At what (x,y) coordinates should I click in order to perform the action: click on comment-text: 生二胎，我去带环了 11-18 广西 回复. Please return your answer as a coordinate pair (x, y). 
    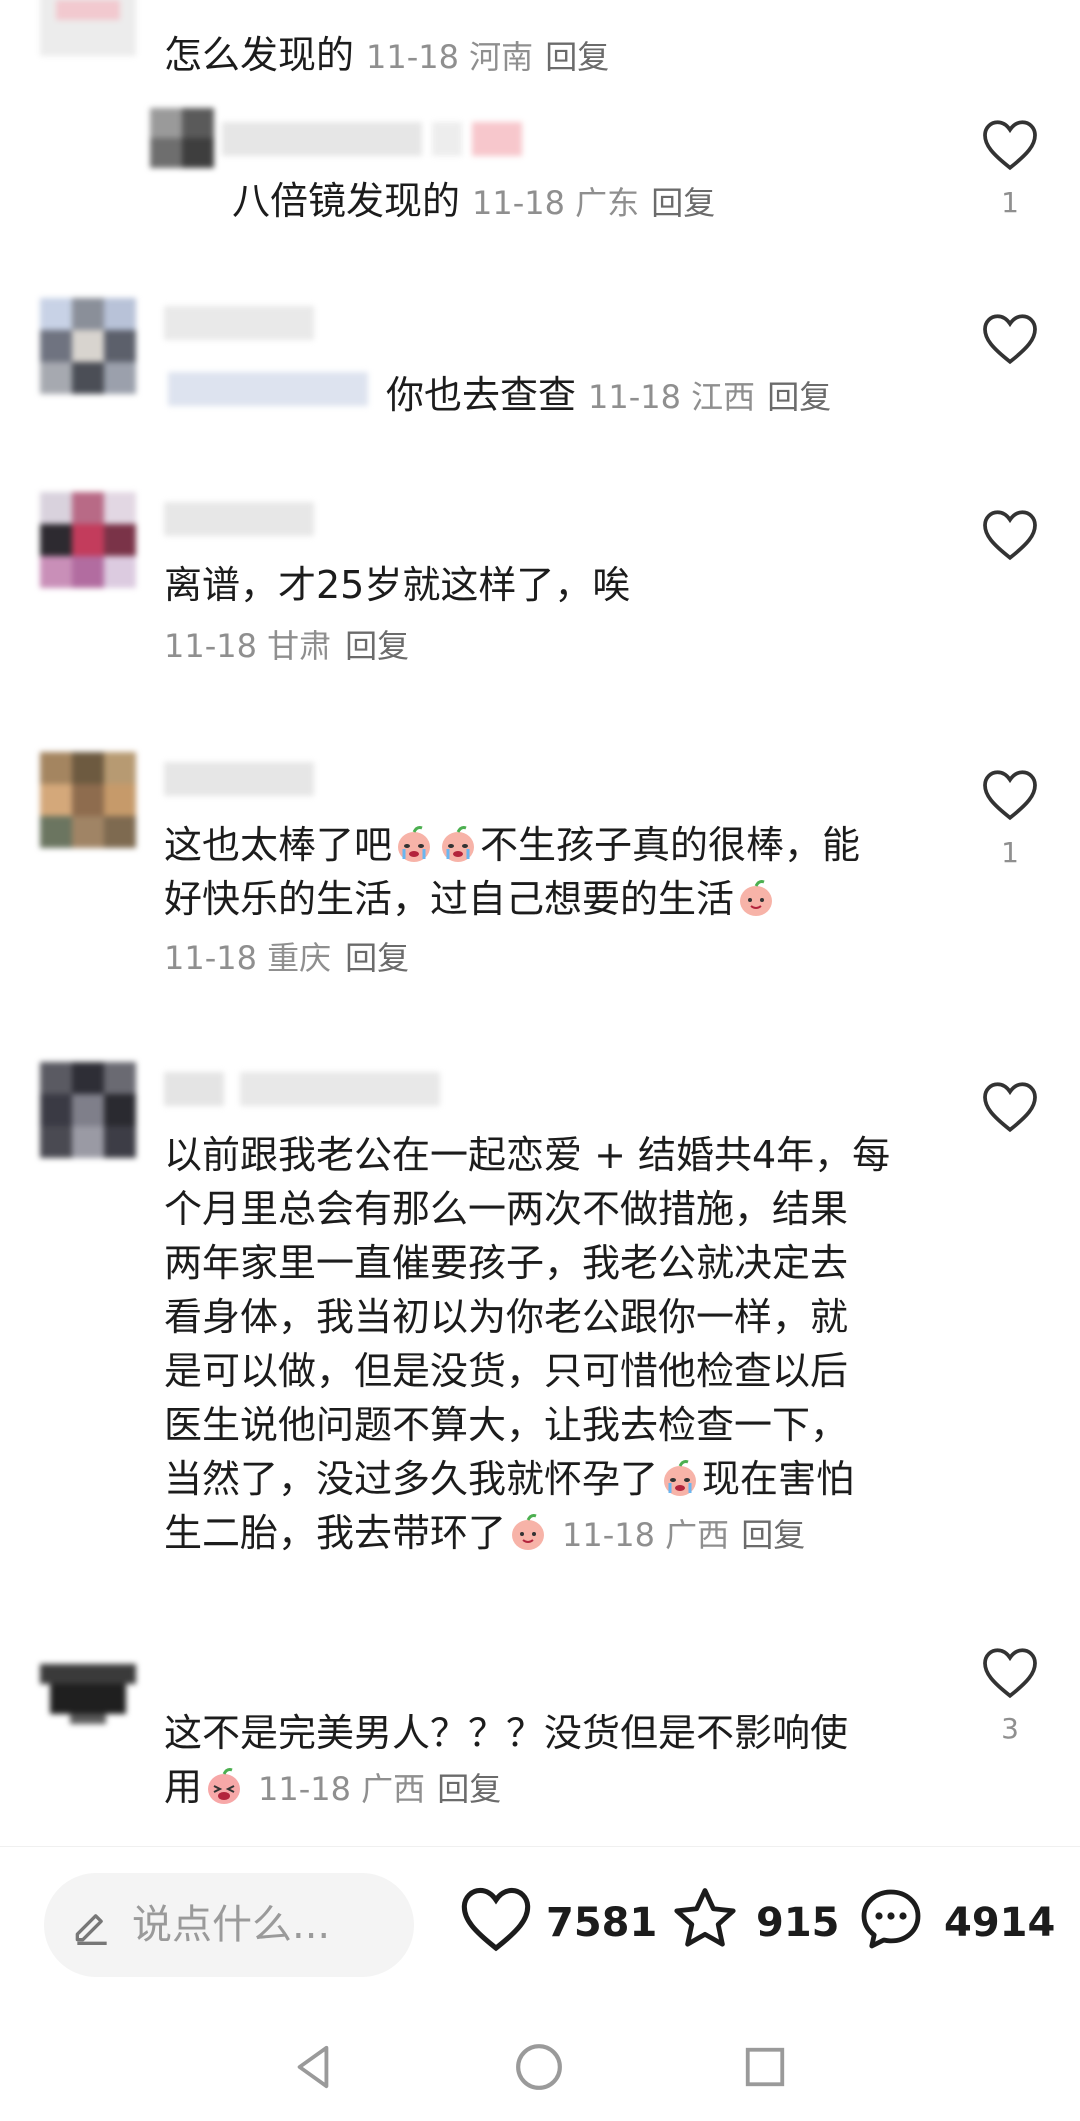
    Looking at the image, I should click on (484, 1534).